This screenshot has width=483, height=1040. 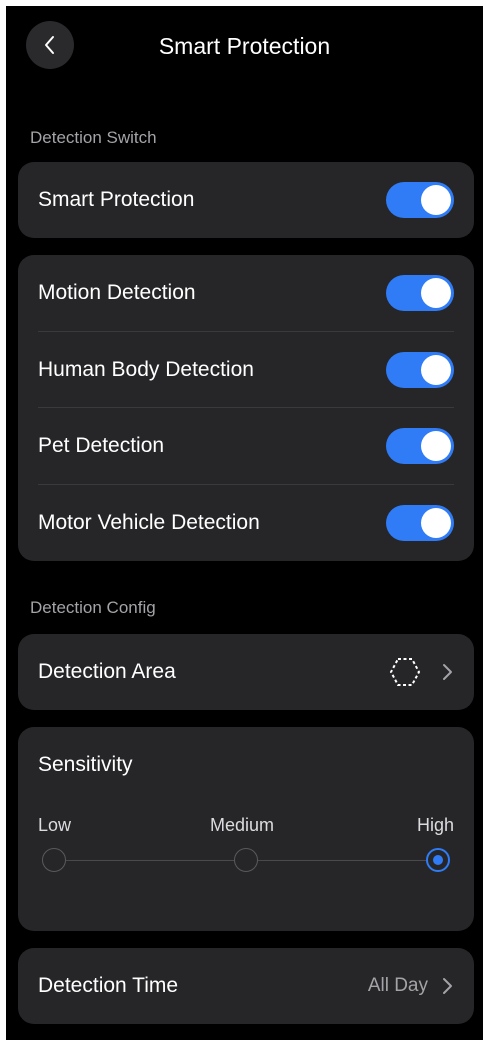 I want to click on detection-time-row: Detection Time All Day, so click(x=246, y=986).